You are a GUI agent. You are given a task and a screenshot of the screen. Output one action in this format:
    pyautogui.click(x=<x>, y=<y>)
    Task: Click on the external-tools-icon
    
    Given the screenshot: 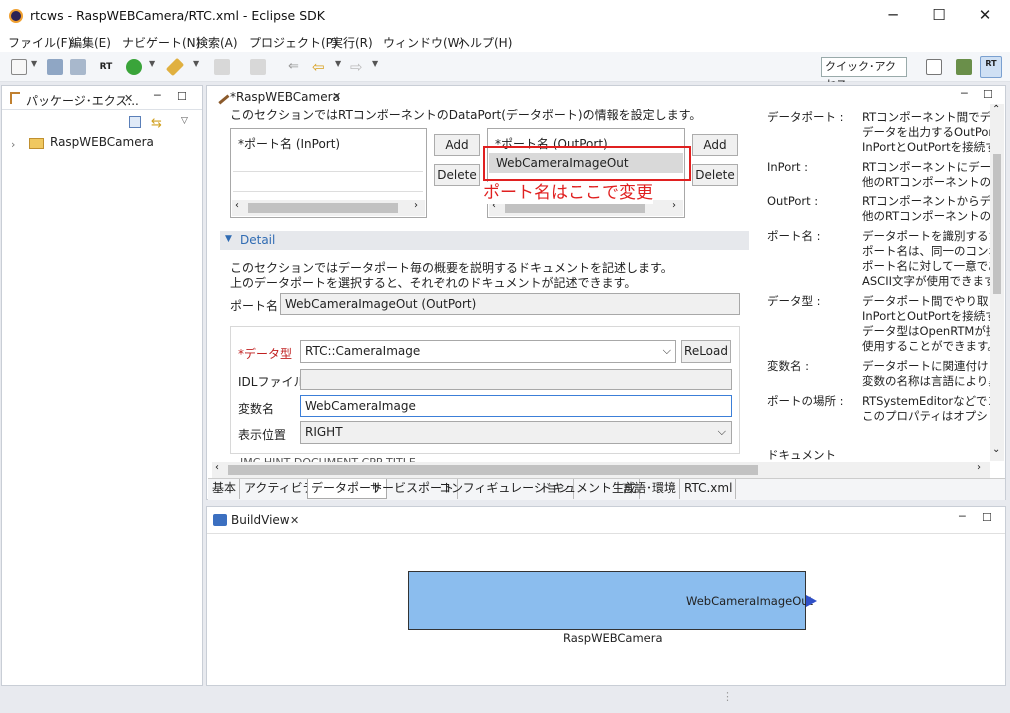 What is the action you would take?
    pyautogui.click(x=175, y=67)
    